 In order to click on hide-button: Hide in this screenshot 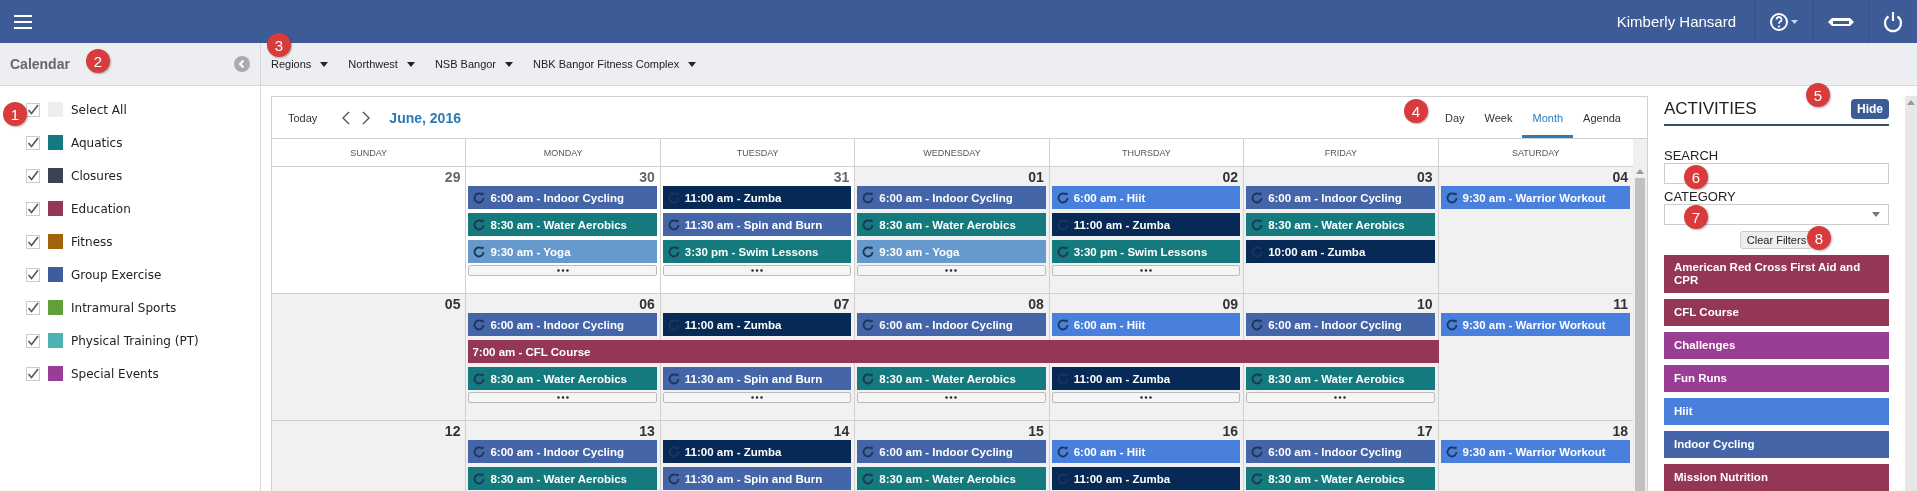, I will do `click(1870, 109)`.